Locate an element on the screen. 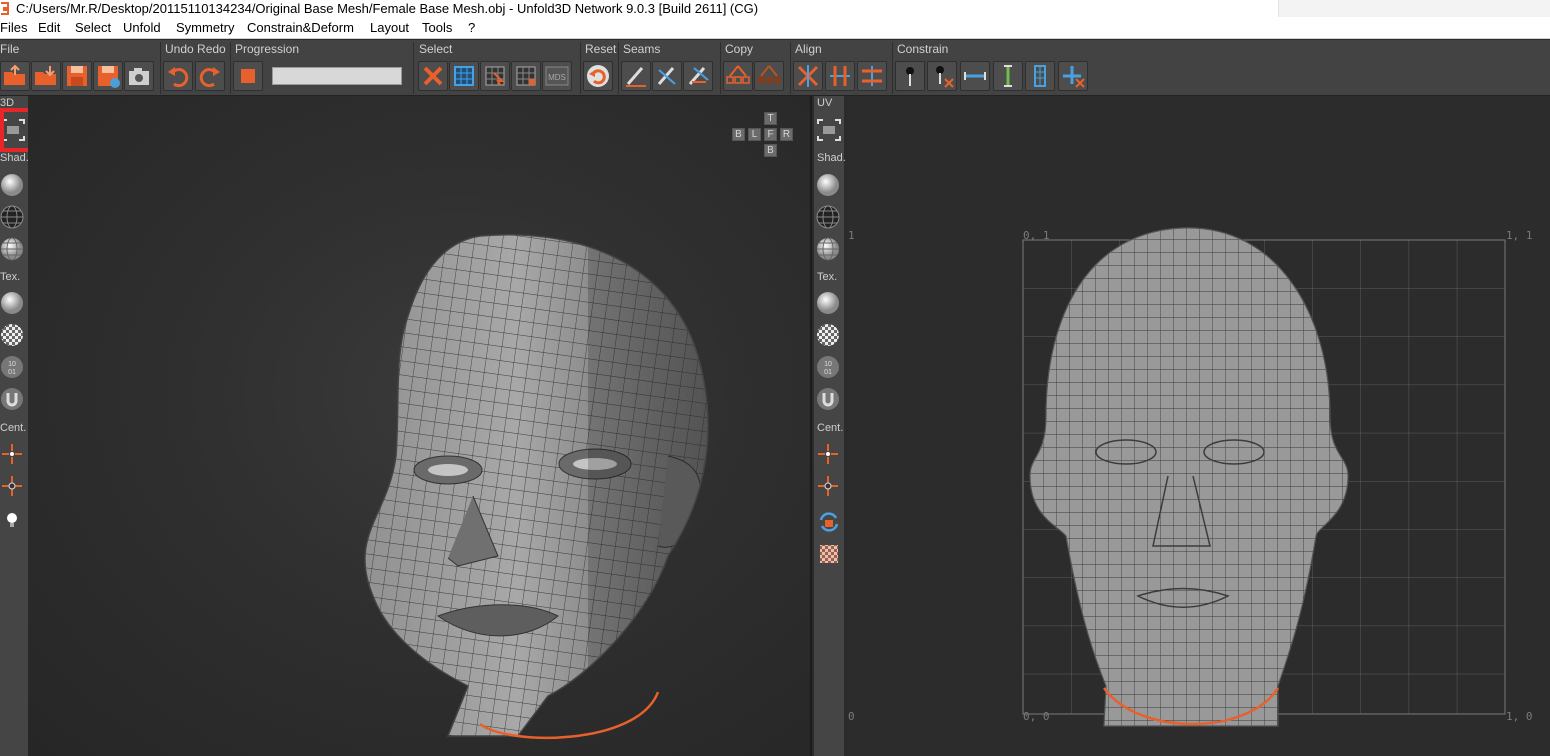 Image resolution: width=1550 pixels, height=756 pixels. light-bulb-icon is located at coordinates (12, 520).